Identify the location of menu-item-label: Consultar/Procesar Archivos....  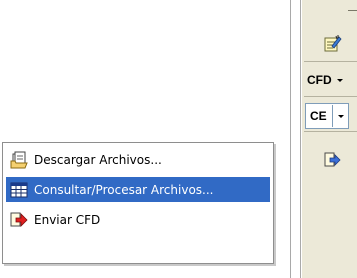
(124, 189).